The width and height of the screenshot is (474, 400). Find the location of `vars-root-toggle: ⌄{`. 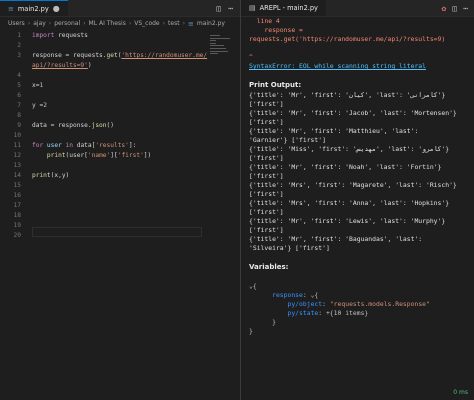

vars-root-toggle: ⌄{ is located at coordinates (360, 286).